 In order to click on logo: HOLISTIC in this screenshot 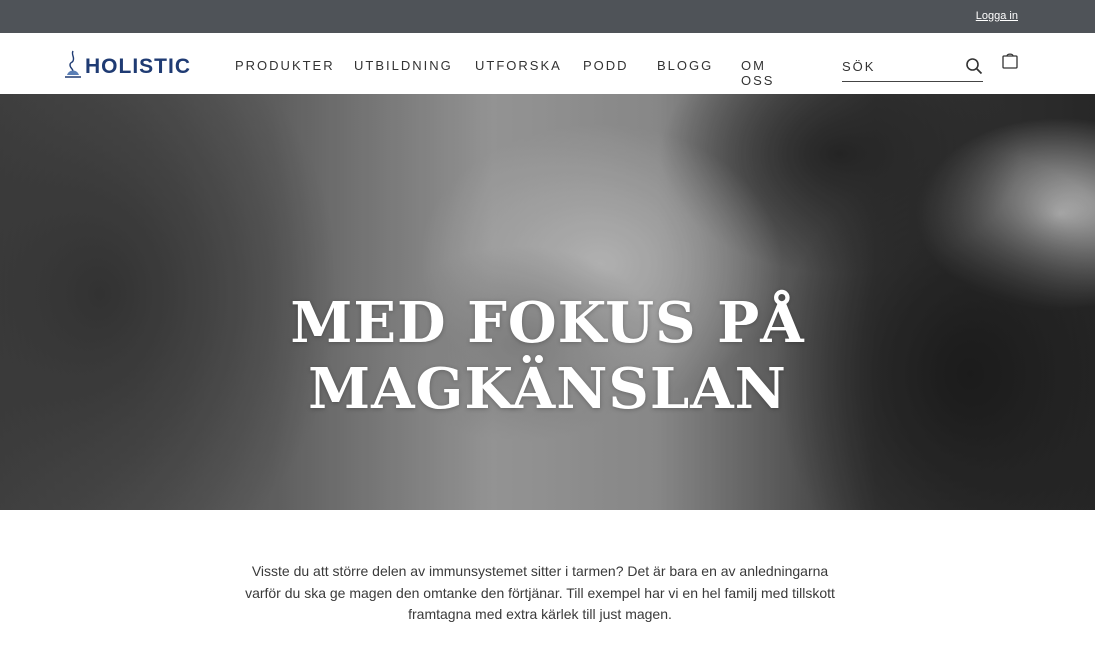, I will do `click(127, 62)`.